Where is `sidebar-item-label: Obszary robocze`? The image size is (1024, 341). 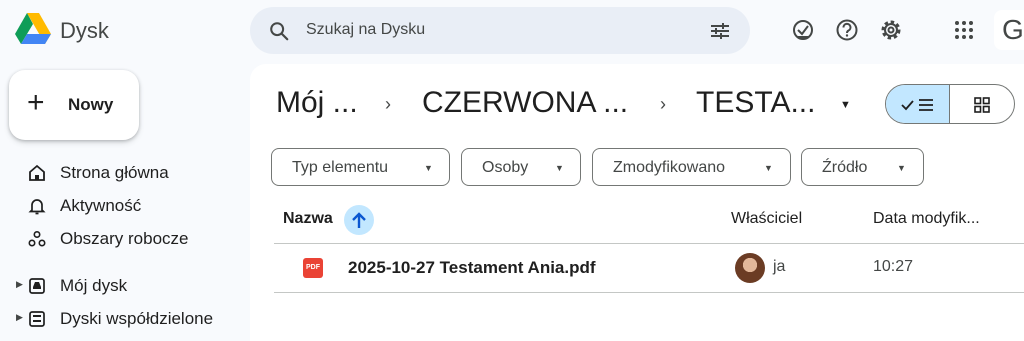 sidebar-item-label: Obszary robocze is located at coordinates (124, 238).